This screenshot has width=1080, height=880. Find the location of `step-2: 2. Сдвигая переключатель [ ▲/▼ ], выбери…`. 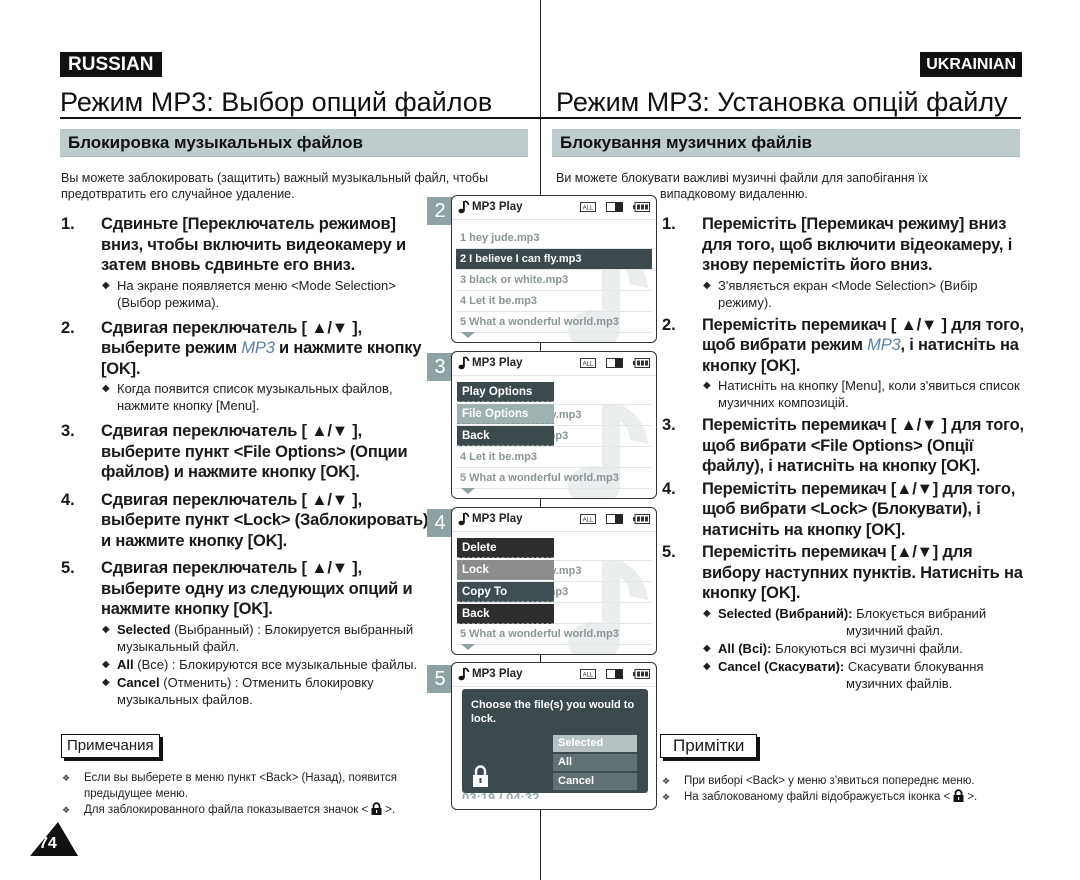

step-2: 2. Сдвигая переключатель [ ▲/▼ ], выбери… is located at coordinates (246, 366).